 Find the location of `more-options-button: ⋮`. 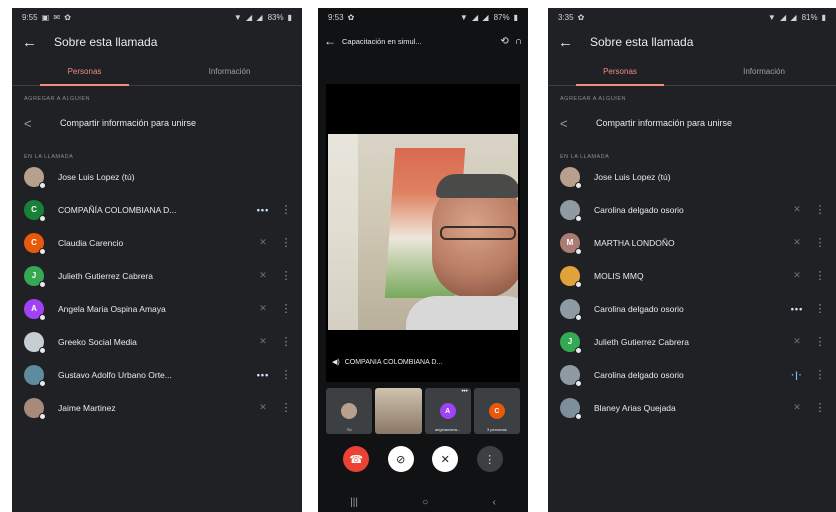

more-options-button: ⋮ is located at coordinates (489, 459).